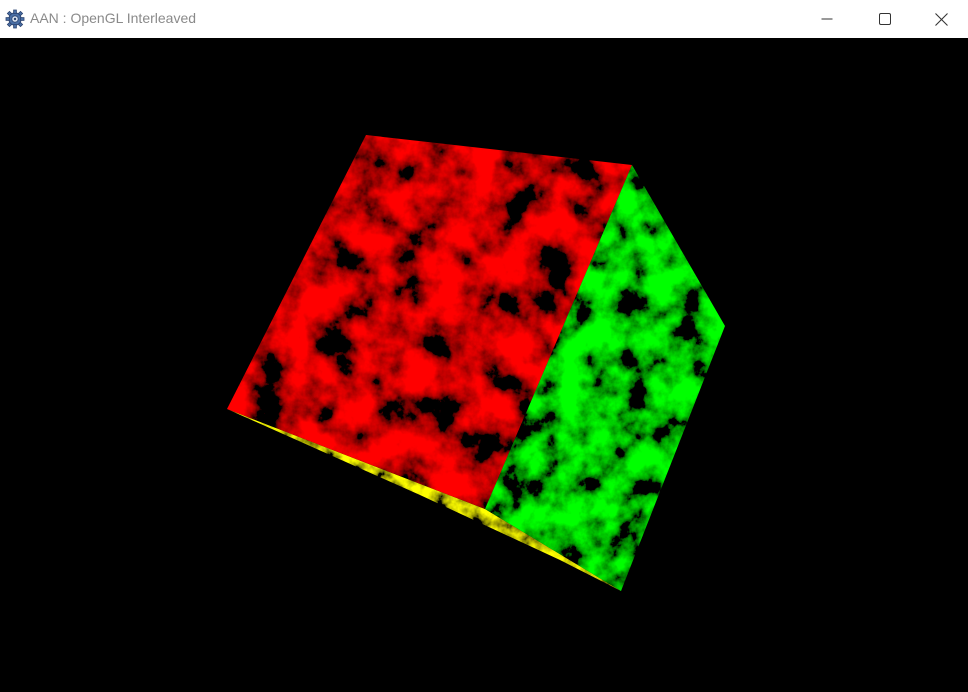  What do you see at coordinates (113, 18) in the screenshot?
I see `window-title: AAN : OpenGL Interleaved` at bounding box center [113, 18].